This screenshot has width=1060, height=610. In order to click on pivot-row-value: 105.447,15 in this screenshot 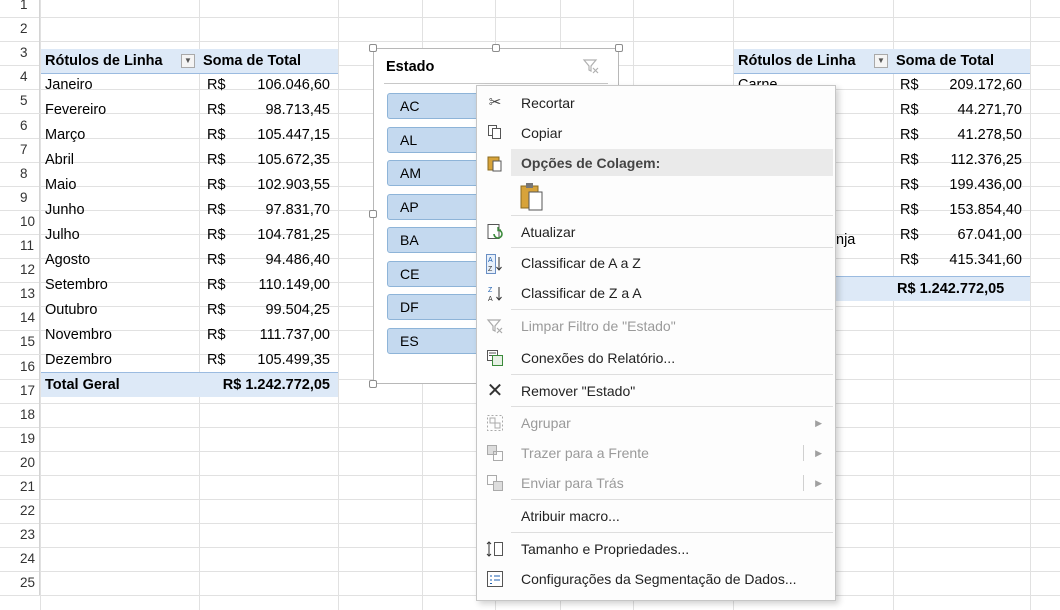, I will do `click(293, 135)`.